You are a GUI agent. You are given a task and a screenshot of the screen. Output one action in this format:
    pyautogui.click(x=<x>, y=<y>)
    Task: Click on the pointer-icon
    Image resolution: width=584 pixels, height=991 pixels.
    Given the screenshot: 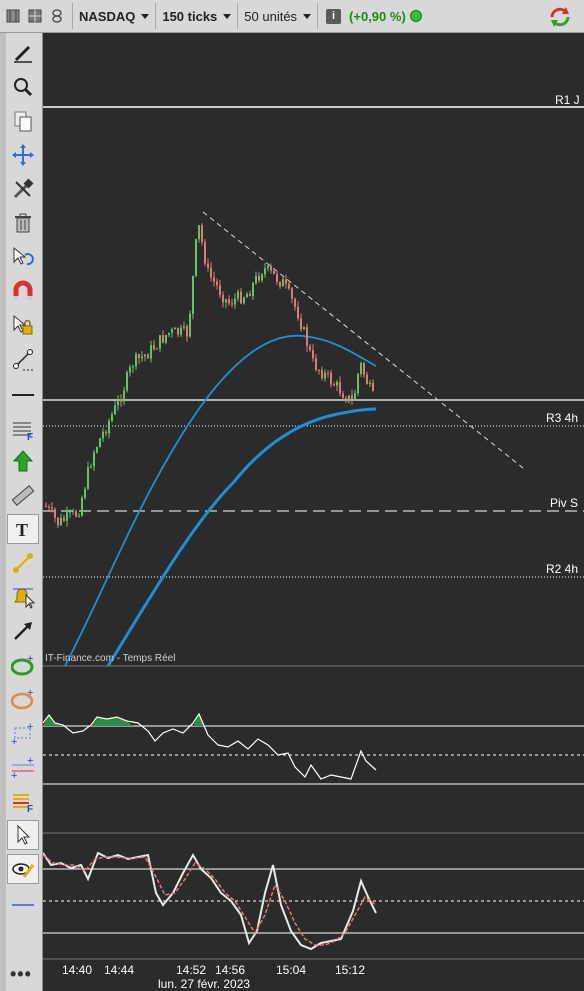 What is the action you would take?
    pyautogui.click(x=23, y=835)
    